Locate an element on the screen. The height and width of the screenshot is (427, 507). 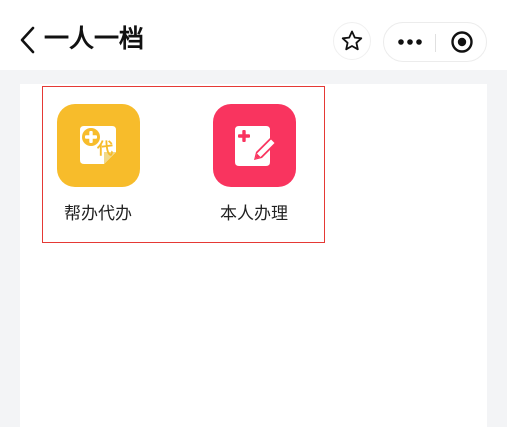
mini-program-capsule is located at coordinates (435, 42).